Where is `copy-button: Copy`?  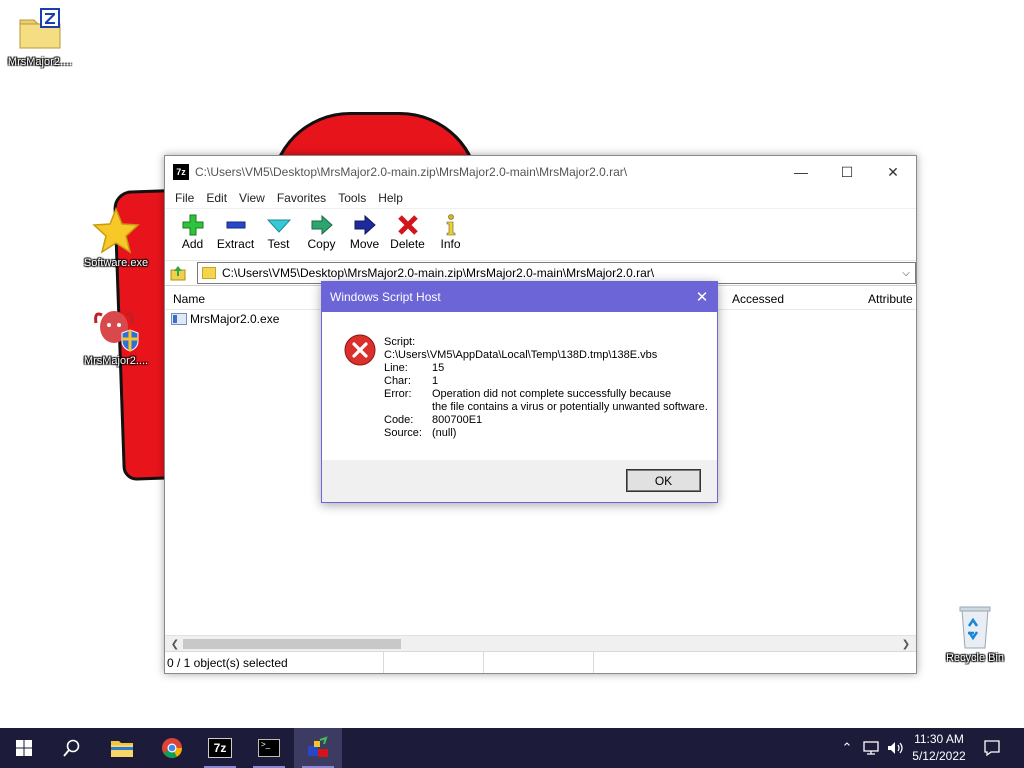 copy-button: Copy is located at coordinates (321, 232).